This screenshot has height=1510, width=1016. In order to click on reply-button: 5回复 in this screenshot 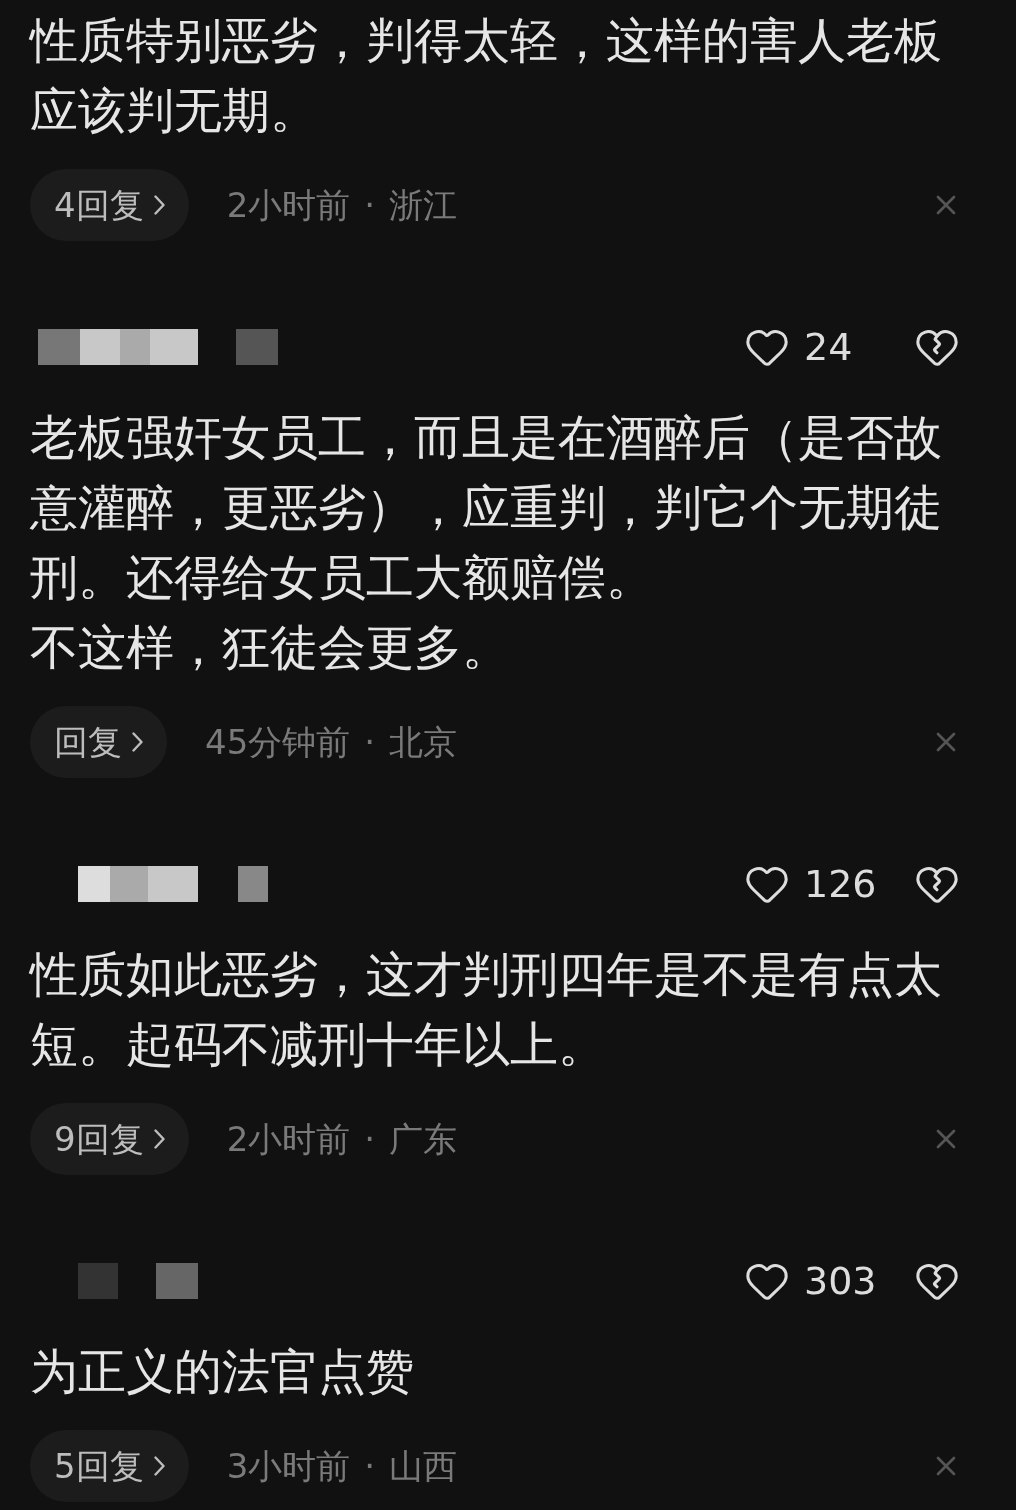, I will do `click(109, 1466)`.